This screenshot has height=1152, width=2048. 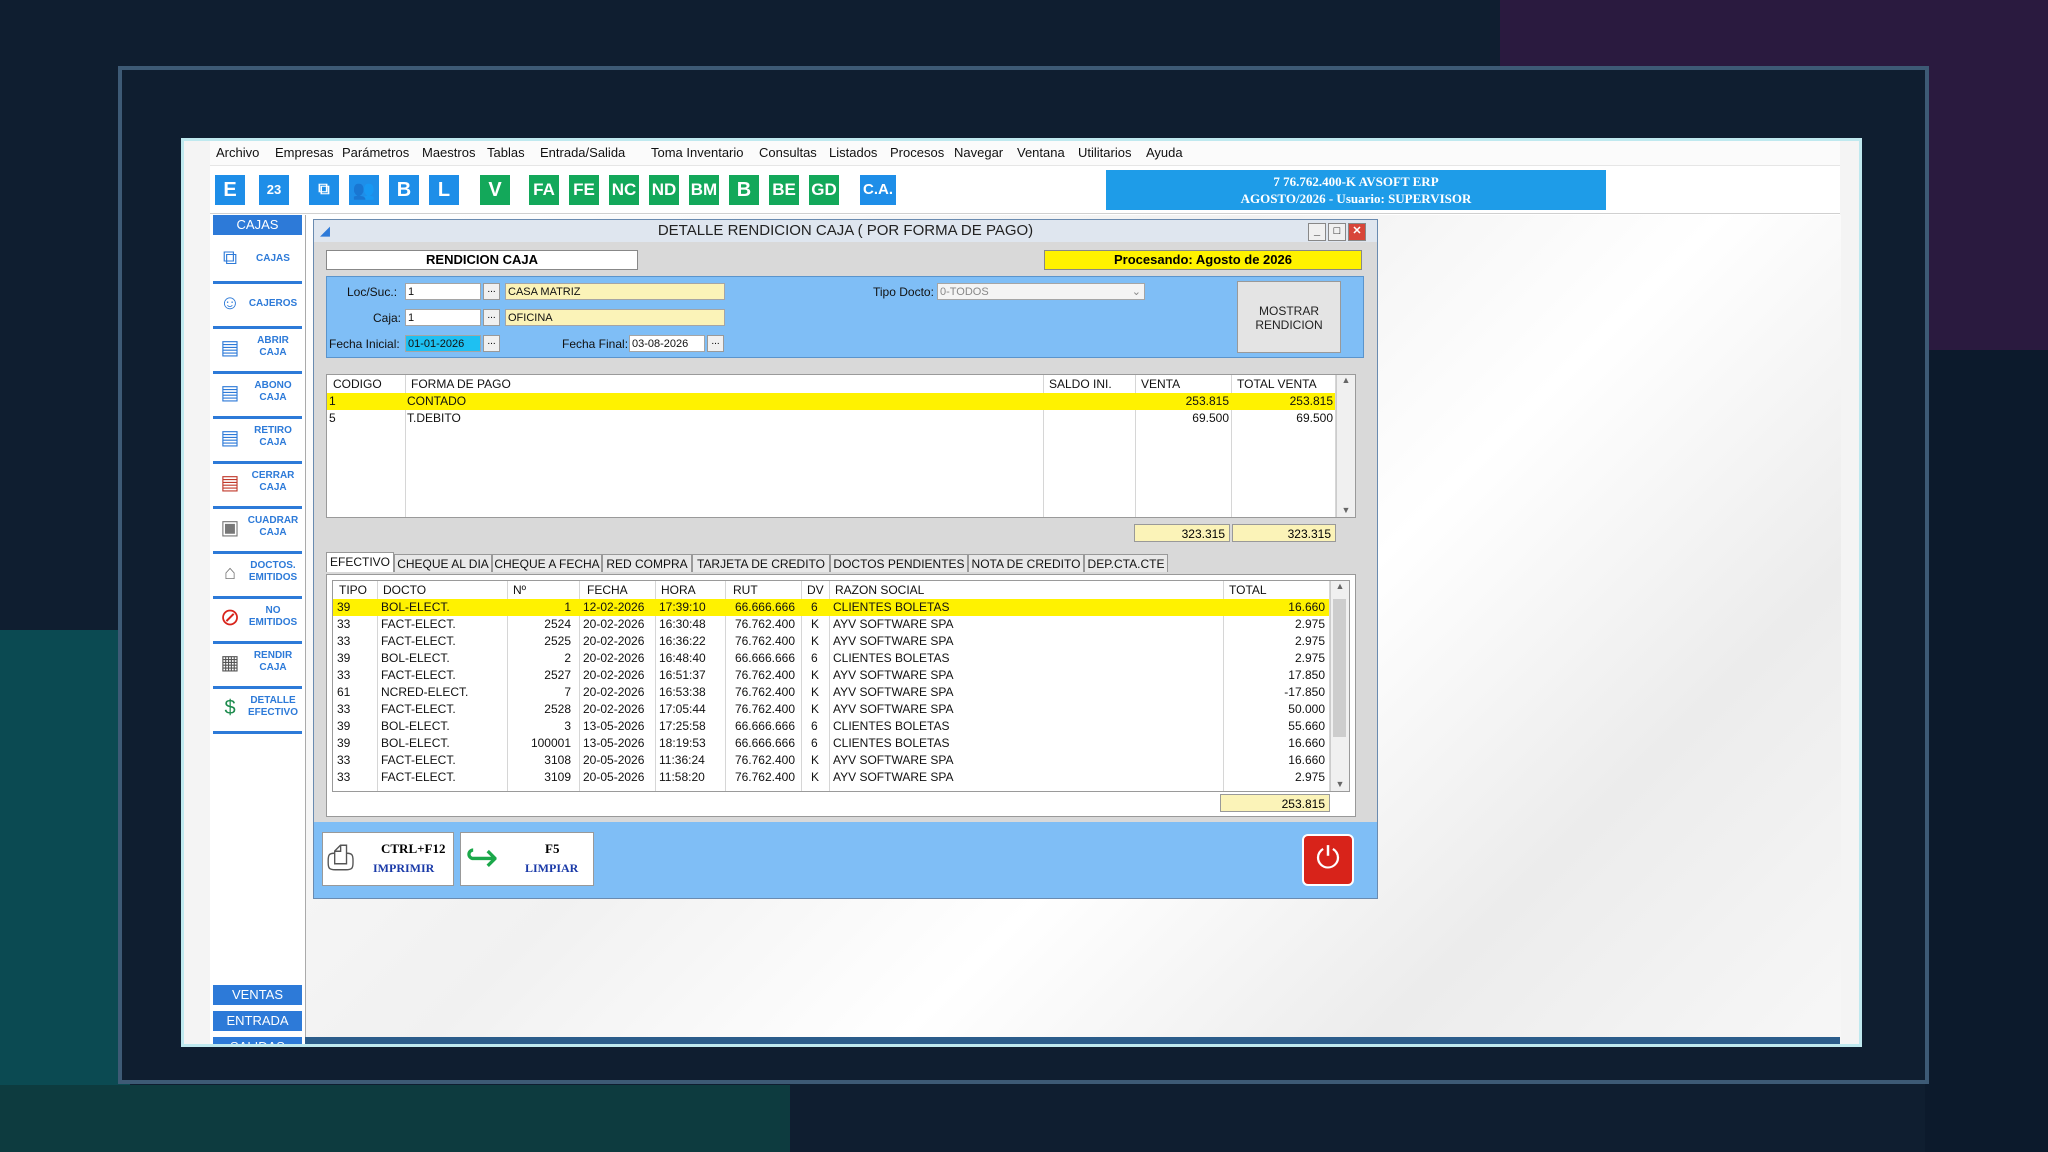 I want to click on menu-consultas: Consultas, so click(x=788, y=152).